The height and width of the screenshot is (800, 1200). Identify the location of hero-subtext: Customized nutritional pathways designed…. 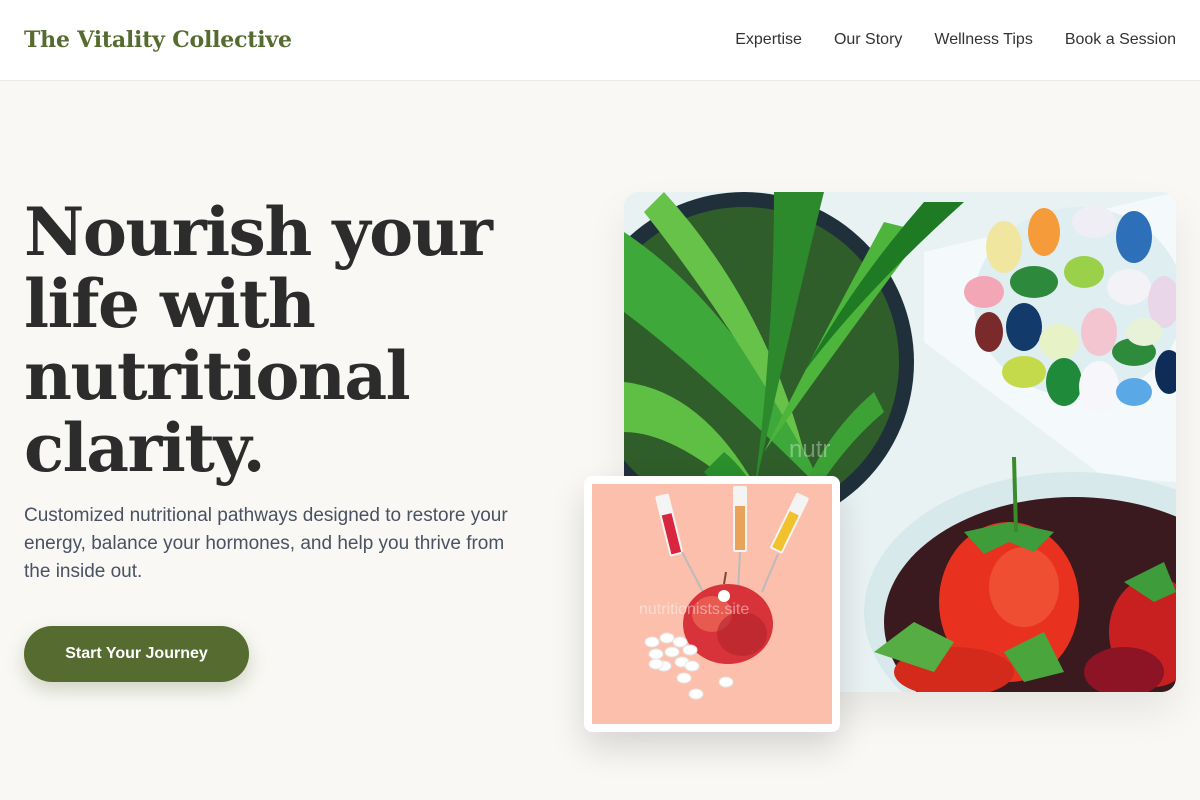
(266, 543).